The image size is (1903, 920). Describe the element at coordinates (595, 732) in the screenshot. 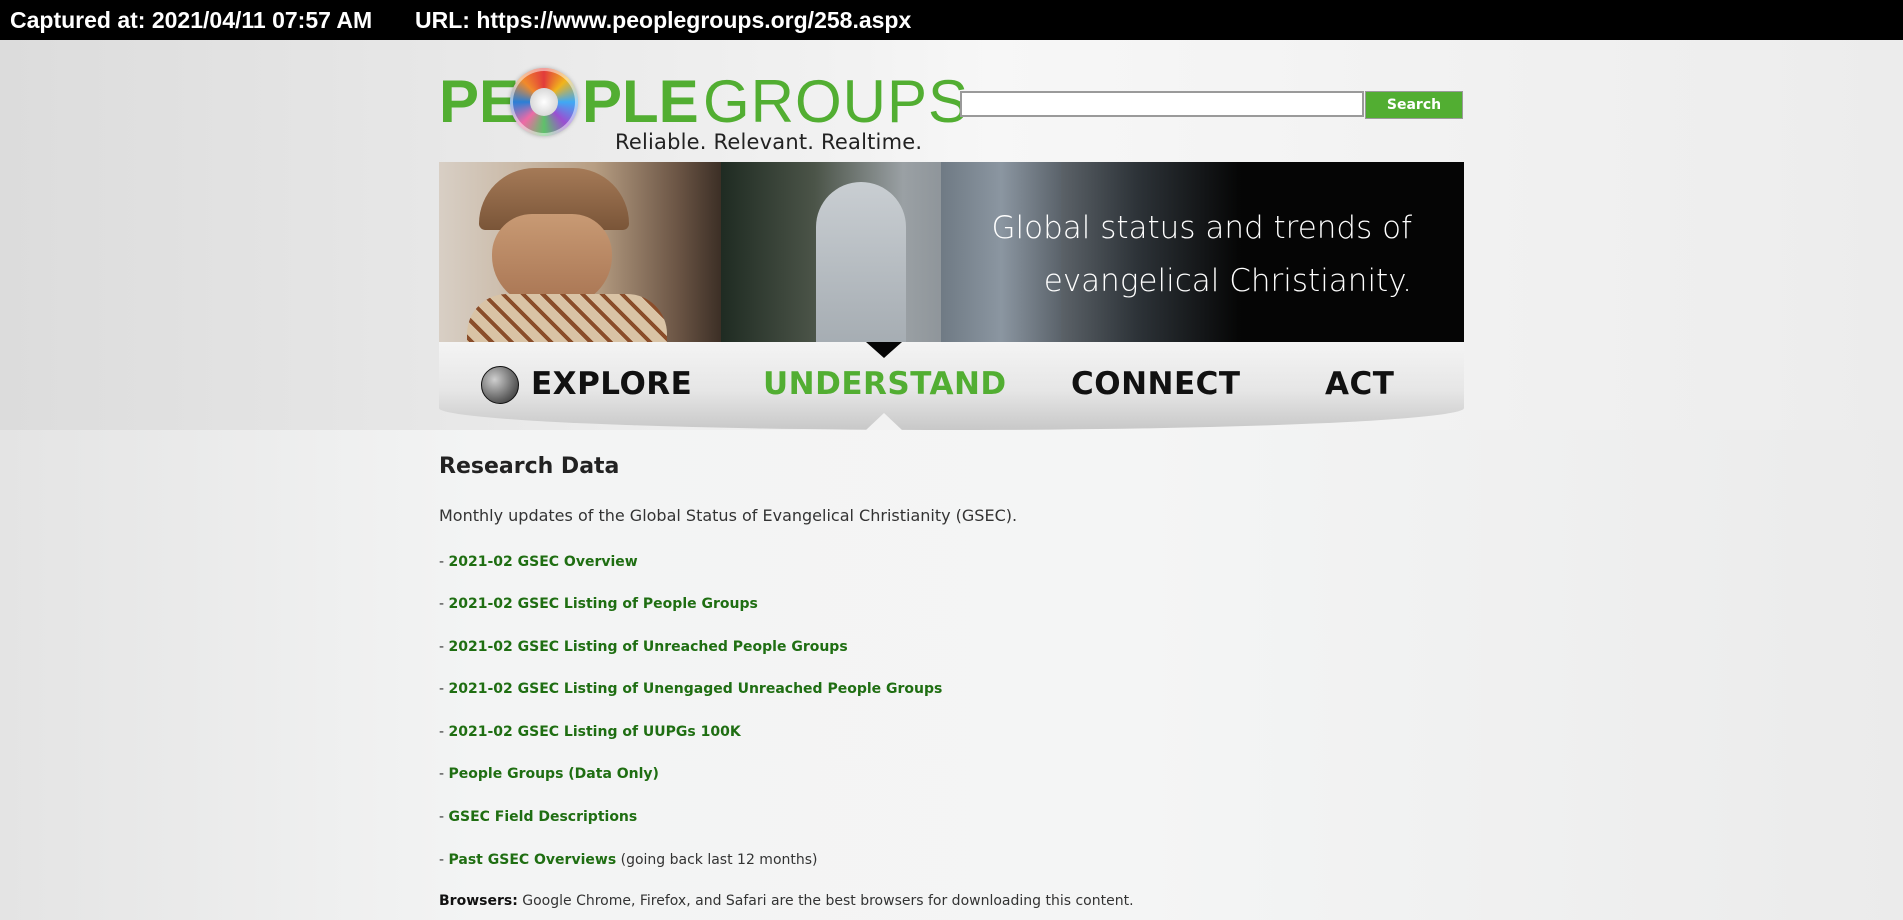

I see `link-gsec-uupgs-100k: 2021-02 GSEC Listing of UUPGs 100K` at that location.